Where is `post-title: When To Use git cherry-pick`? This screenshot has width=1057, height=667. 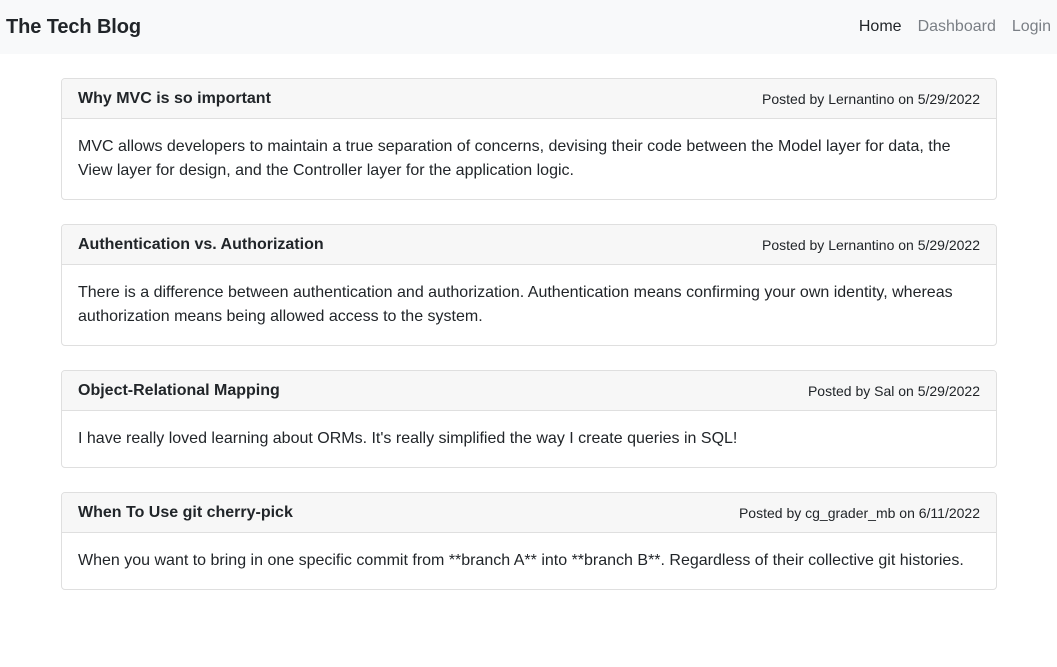
post-title: When To Use git cherry-pick is located at coordinates (185, 512).